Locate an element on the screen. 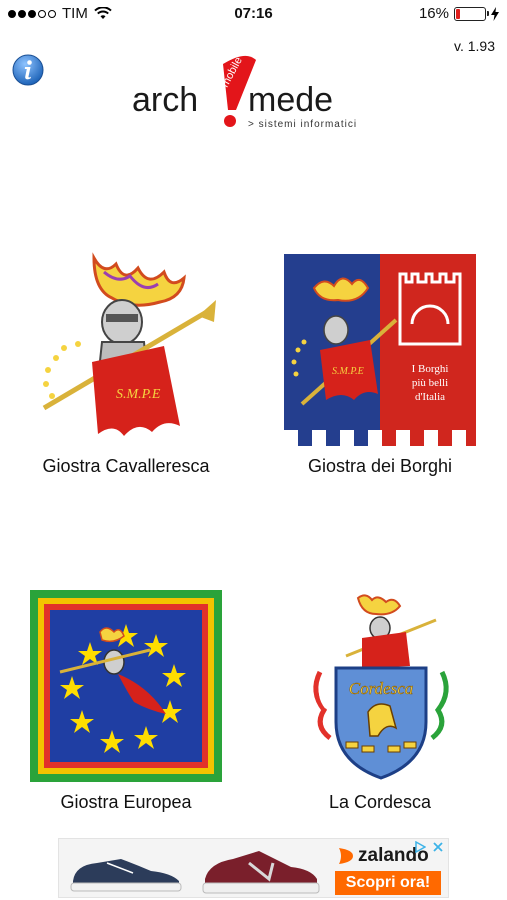  sneaker-red-icon is located at coordinates (261, 872).